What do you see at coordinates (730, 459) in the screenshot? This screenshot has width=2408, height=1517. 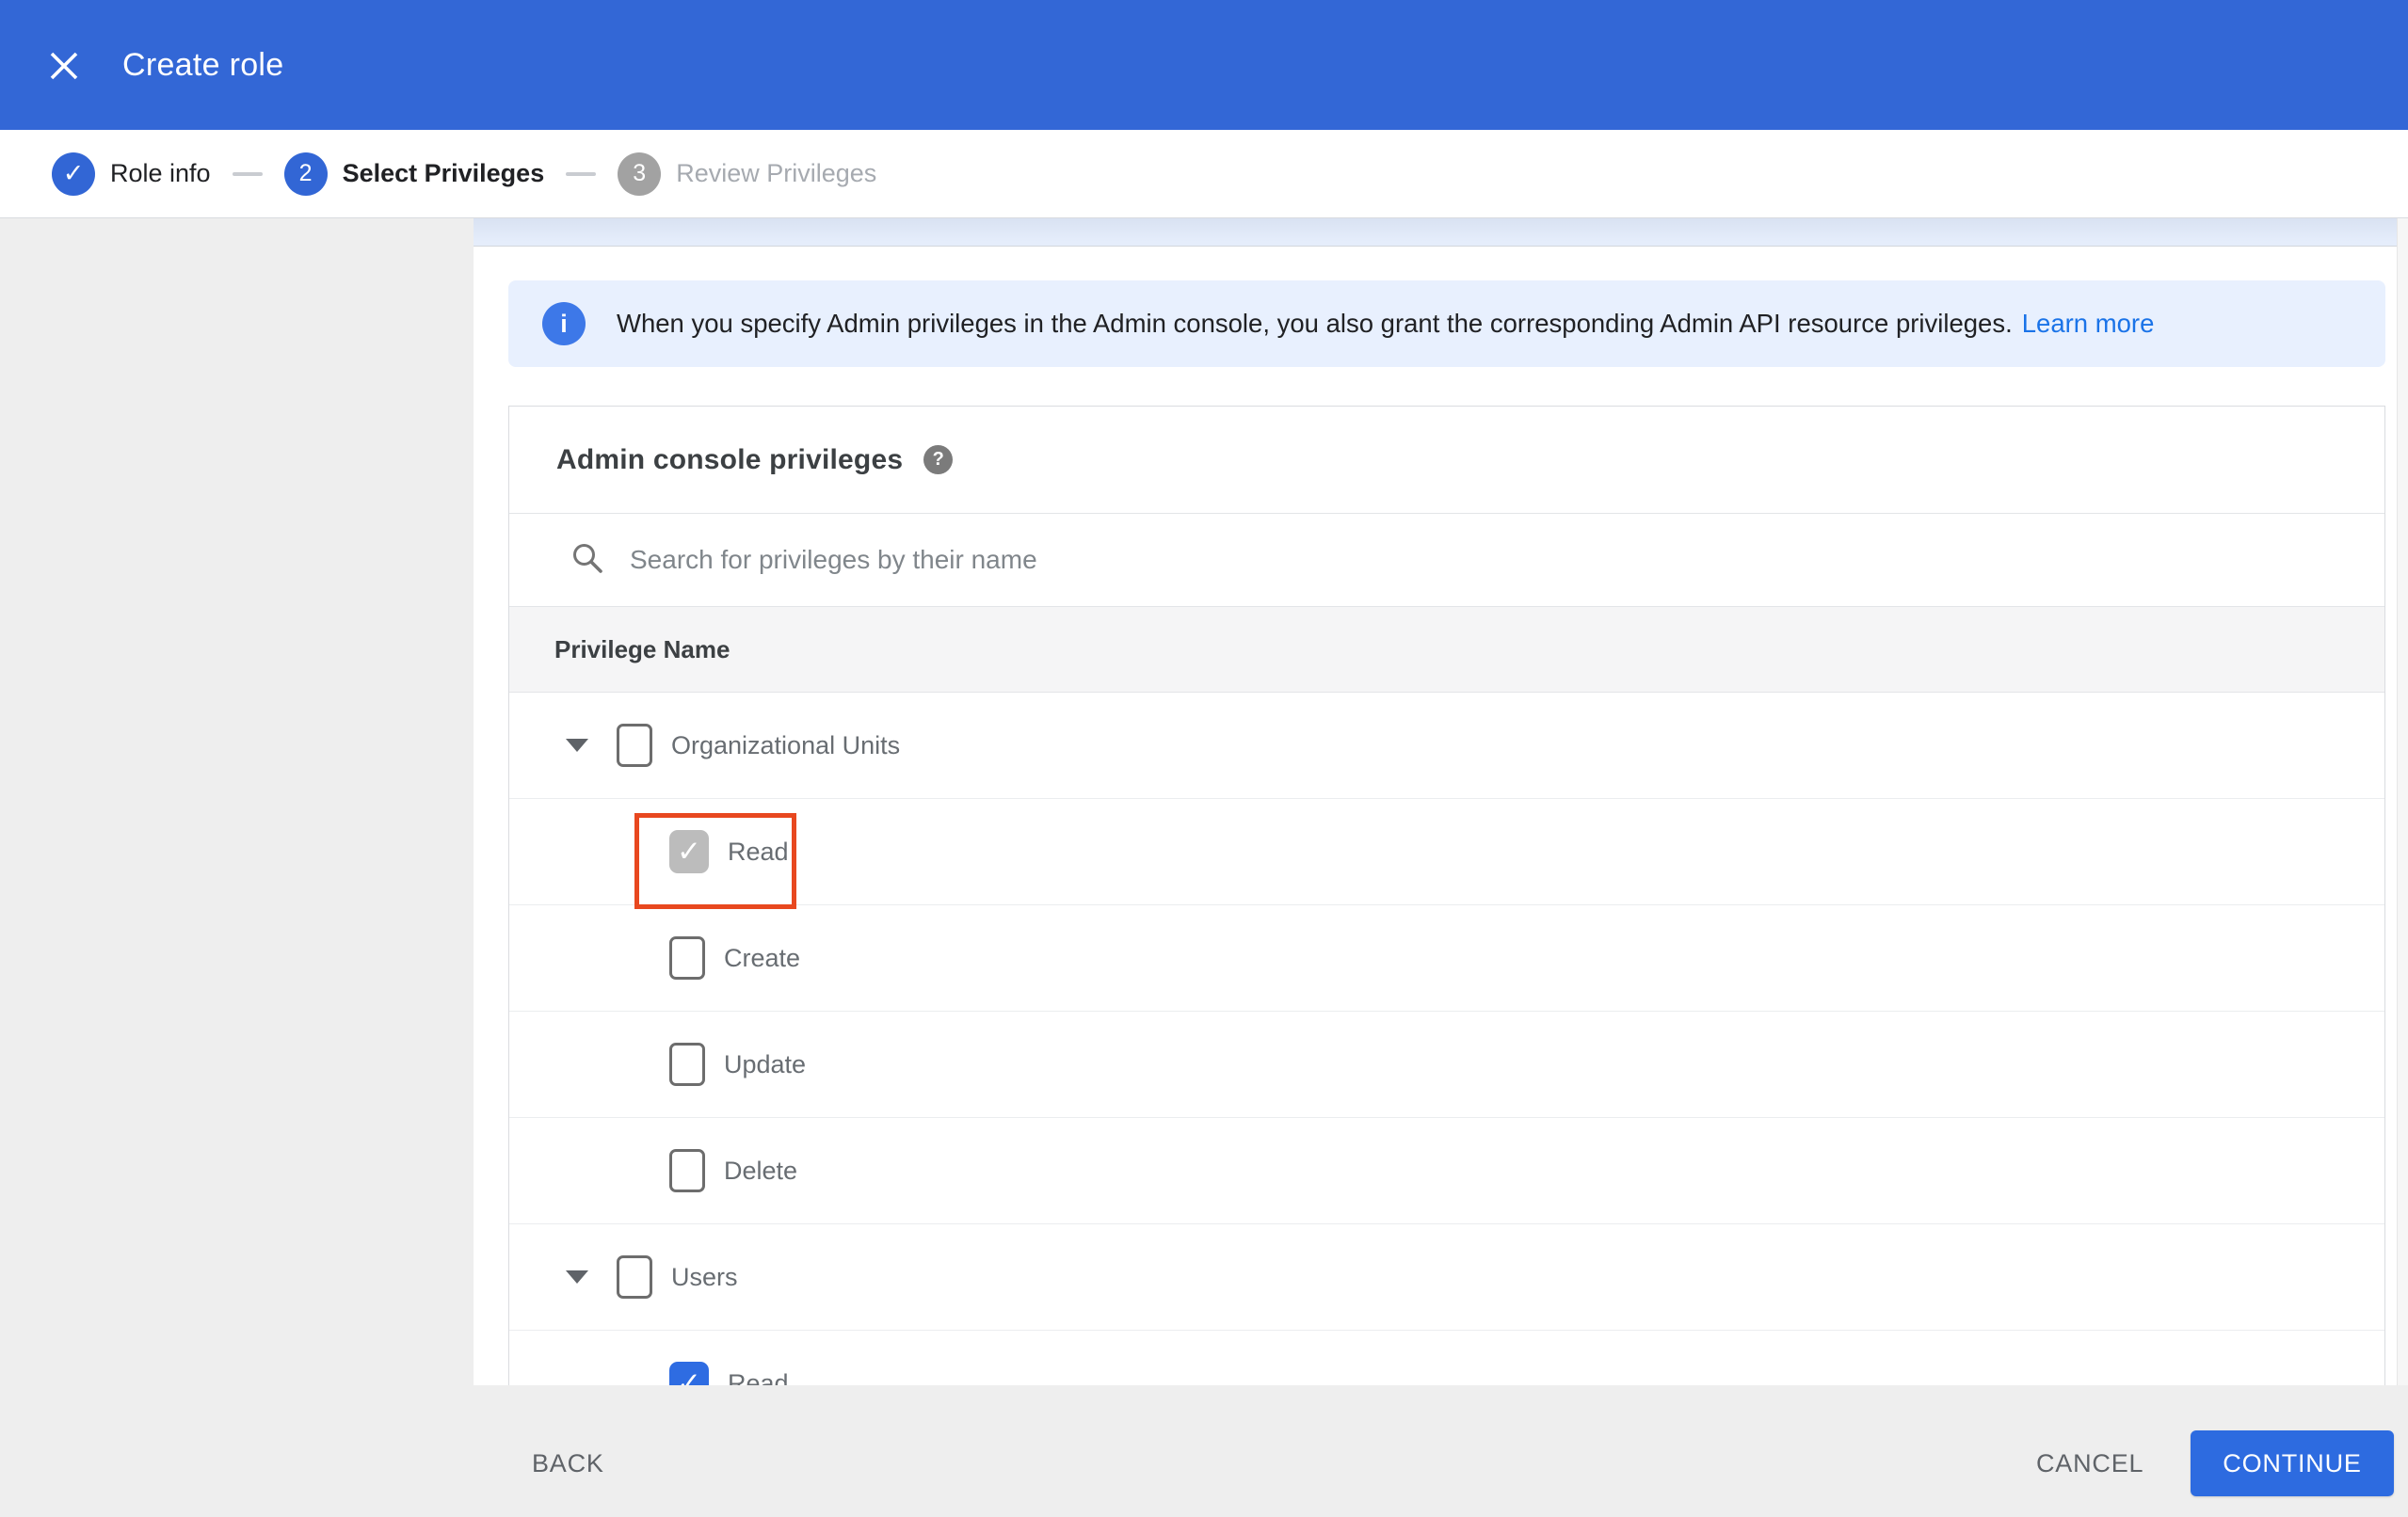 I see `card-title: Admin console privileges` at bounding box center [730, 459].